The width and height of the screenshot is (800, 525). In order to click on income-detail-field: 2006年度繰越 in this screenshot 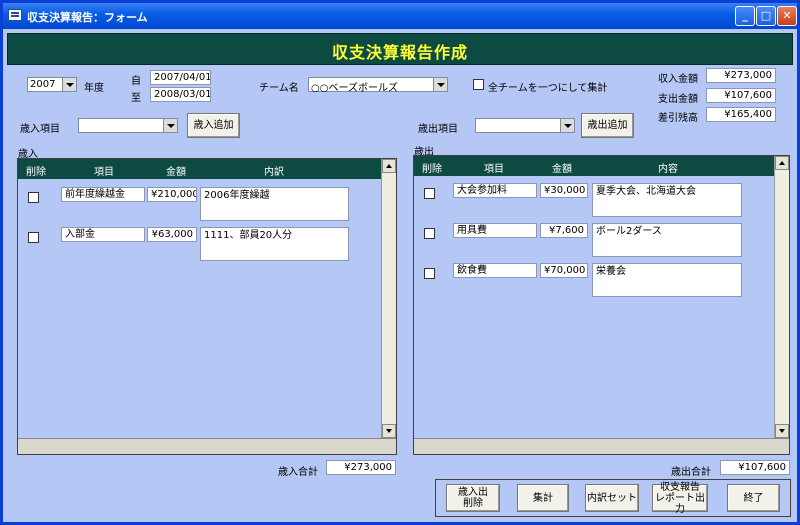, I will do `click(274, 204)`.